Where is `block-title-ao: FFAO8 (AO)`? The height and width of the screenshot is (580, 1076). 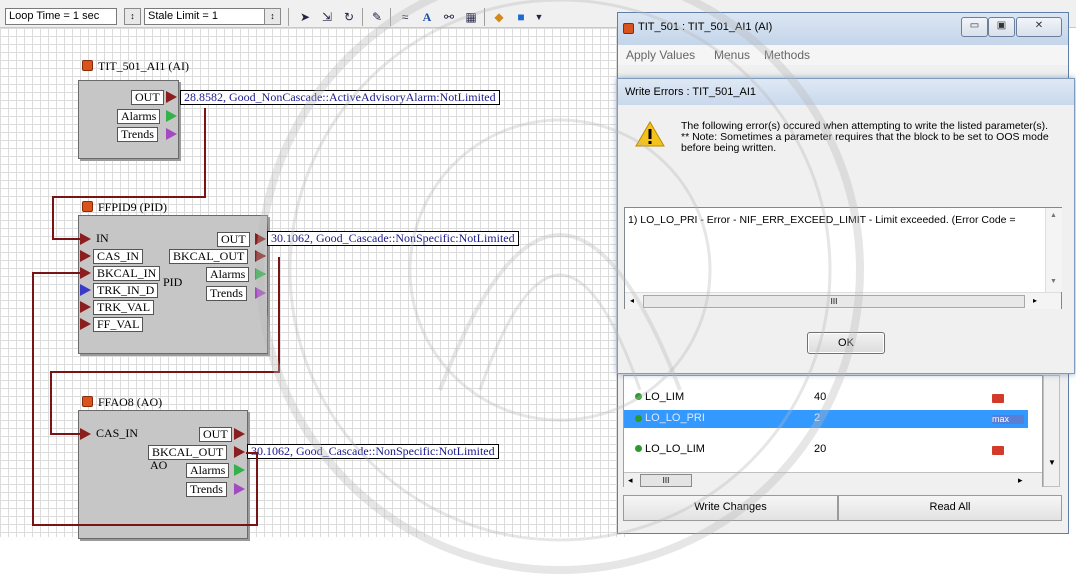
block-title-ao: FFAO8 (AO) is located at coordinates (122, 402).